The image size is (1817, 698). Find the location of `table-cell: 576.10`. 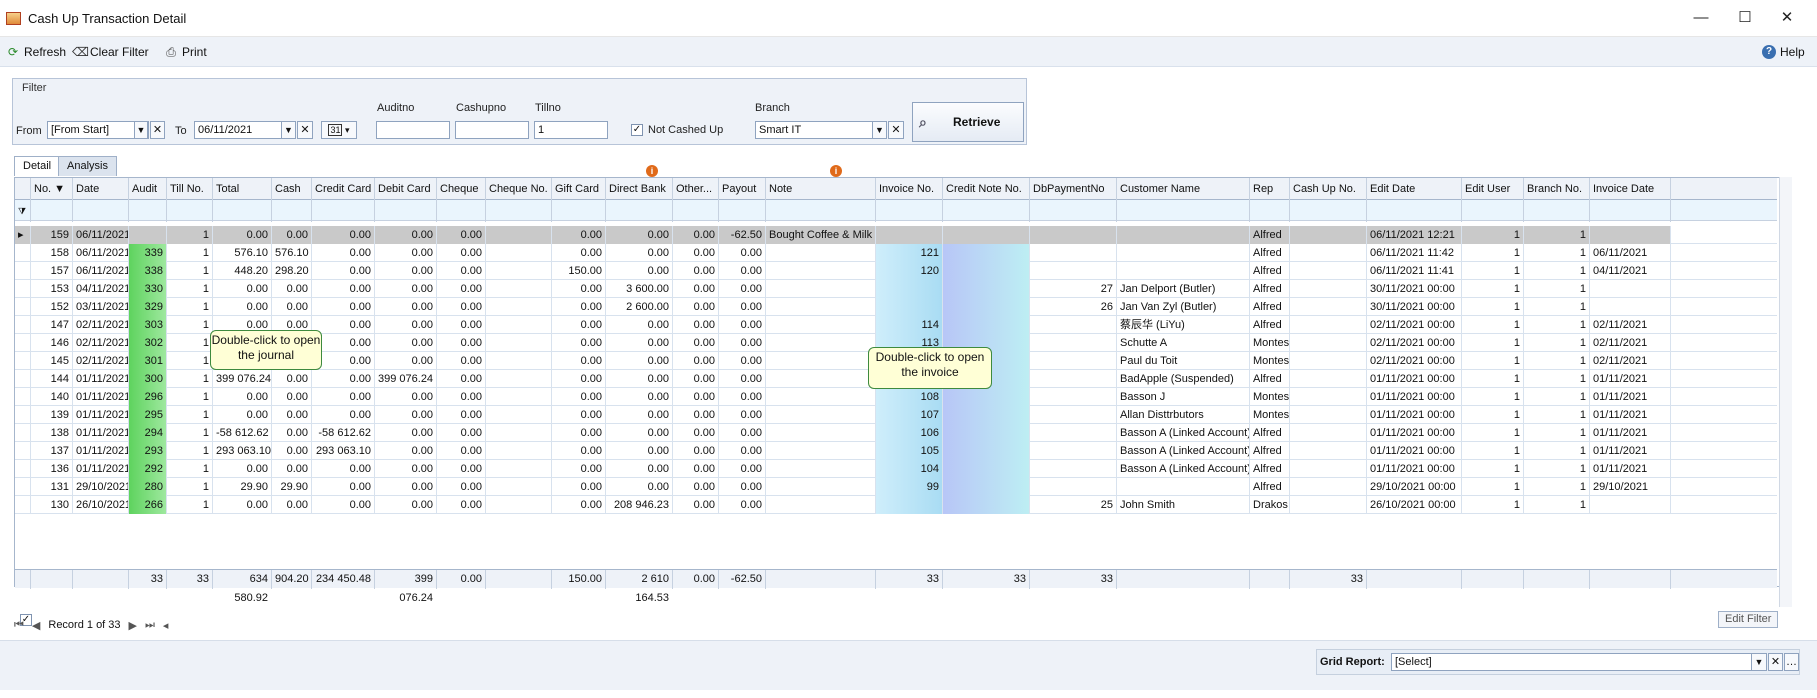

table-cell: 576.10 is located at coordinates (292, 253).